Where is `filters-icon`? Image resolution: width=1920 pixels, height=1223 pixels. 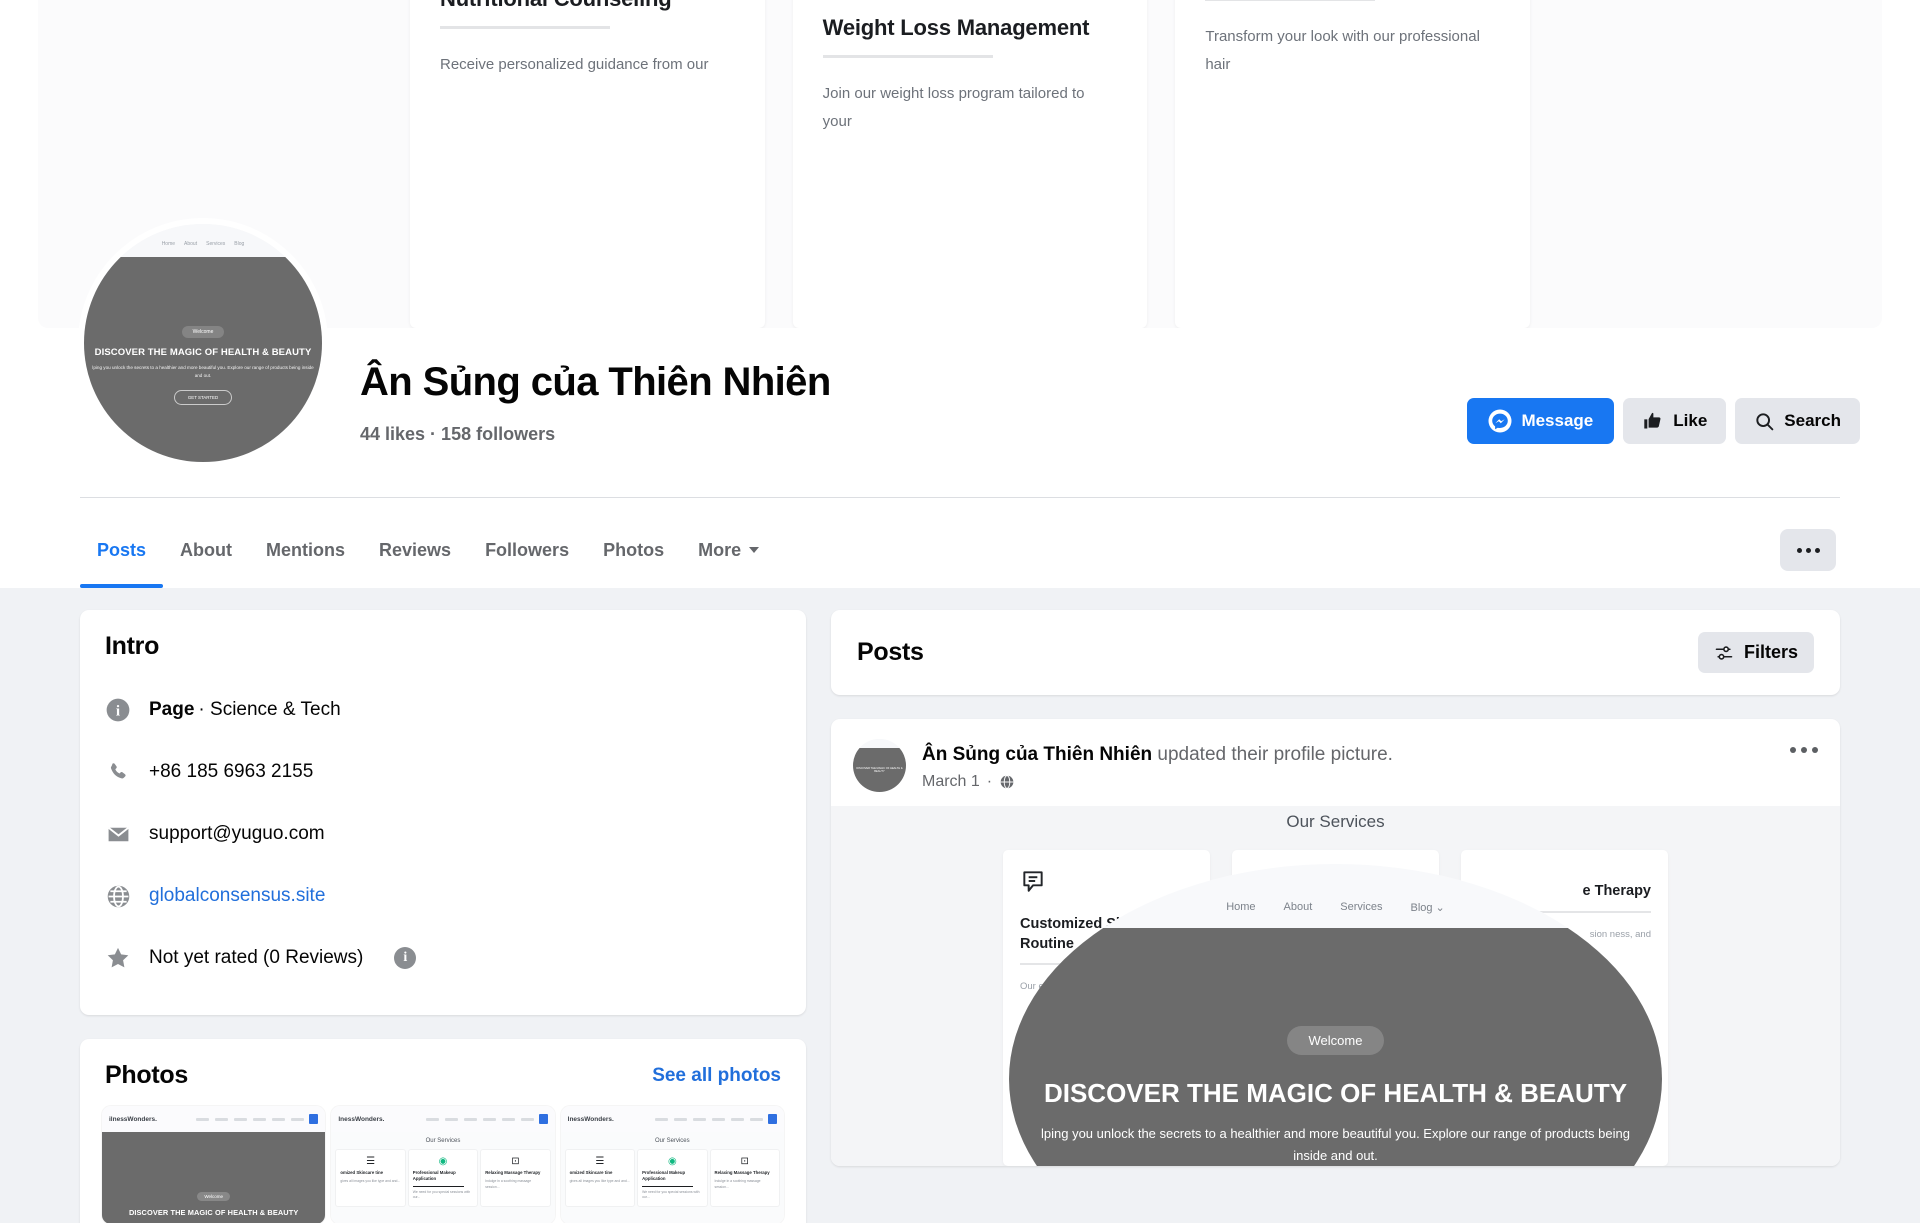 filters-icon is located at coordinates (1724, 652).